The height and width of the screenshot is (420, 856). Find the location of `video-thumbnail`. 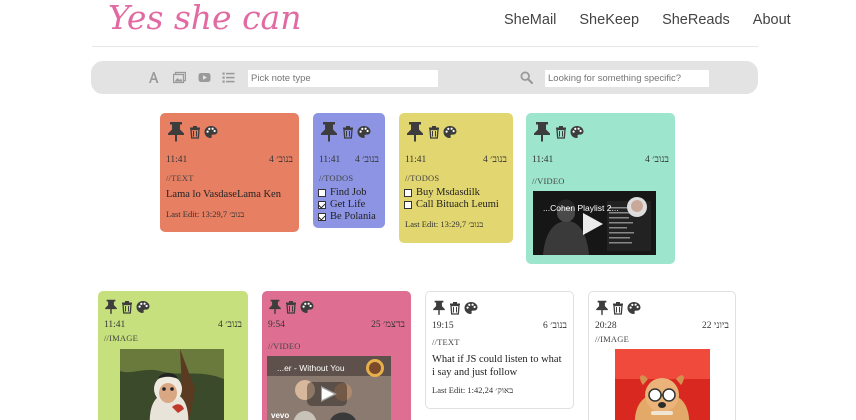

video-thumbnail is located at coordinates (594, 223).